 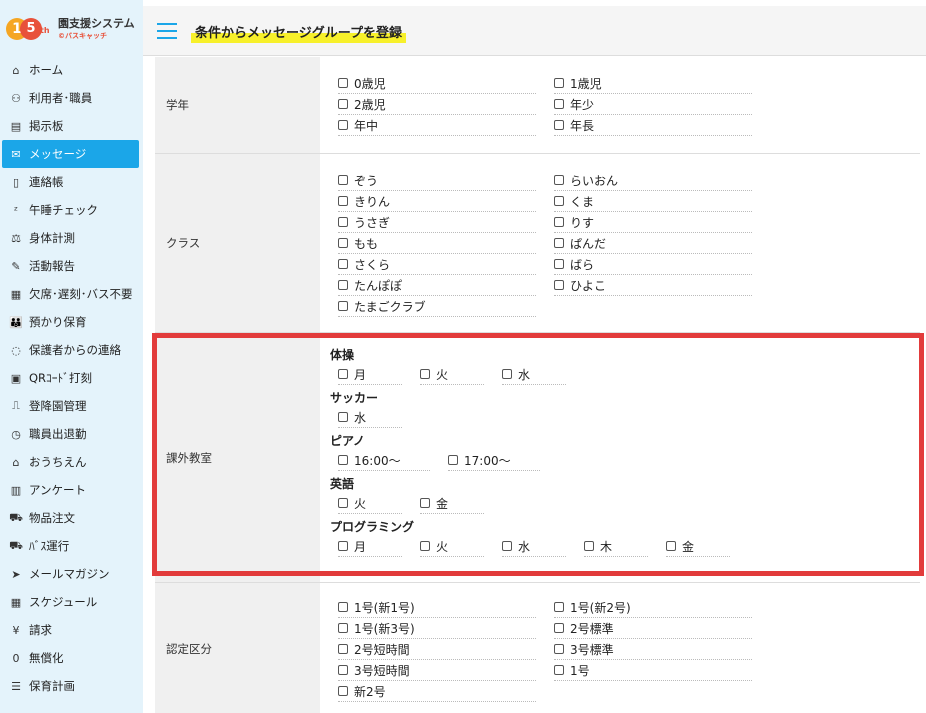 I want to click on sidebar-item-0: ⌂ ホーム, so click(x=71, y=70).